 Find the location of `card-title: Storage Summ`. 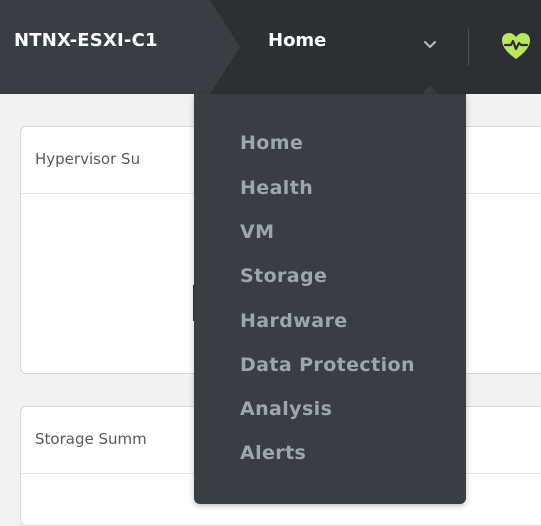

card-title: Storage Summ is located at coordinates (91, 439).